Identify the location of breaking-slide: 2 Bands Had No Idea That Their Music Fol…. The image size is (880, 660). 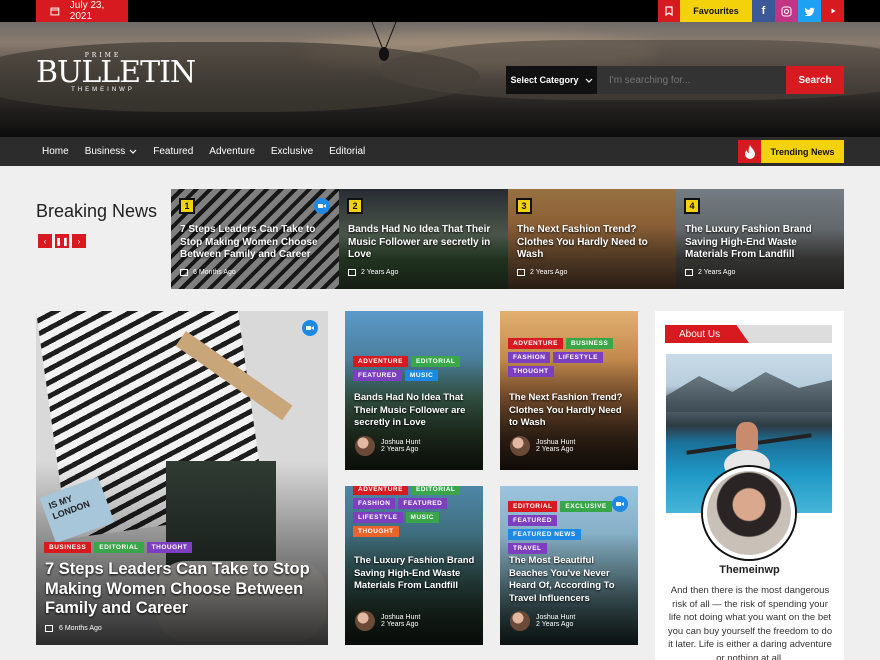
(423, 239).